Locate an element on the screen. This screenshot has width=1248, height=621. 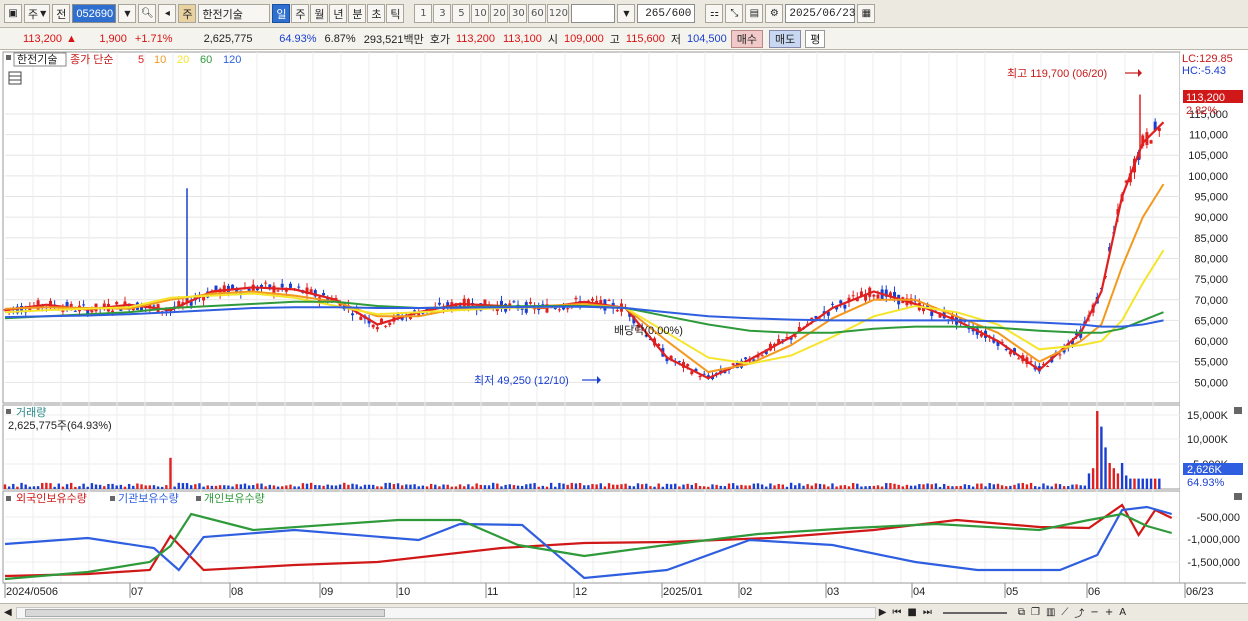
period-tab: 초 is located at coordinates (376, 13).